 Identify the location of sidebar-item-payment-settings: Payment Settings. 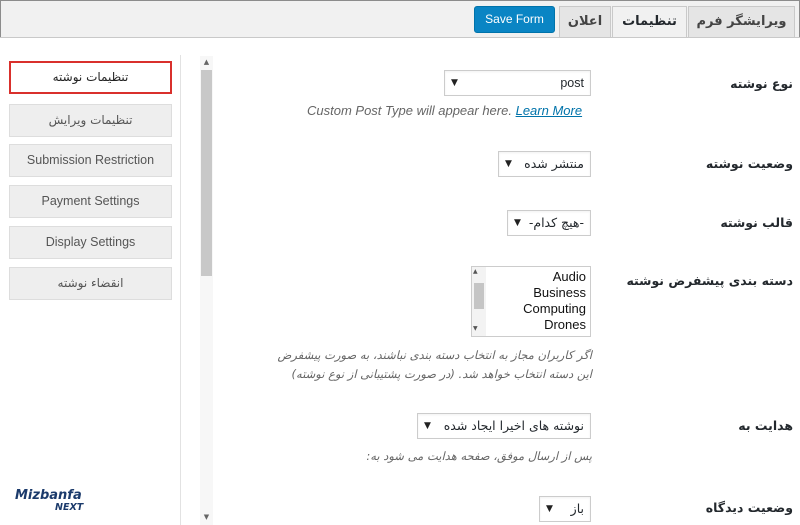
(90, 201).